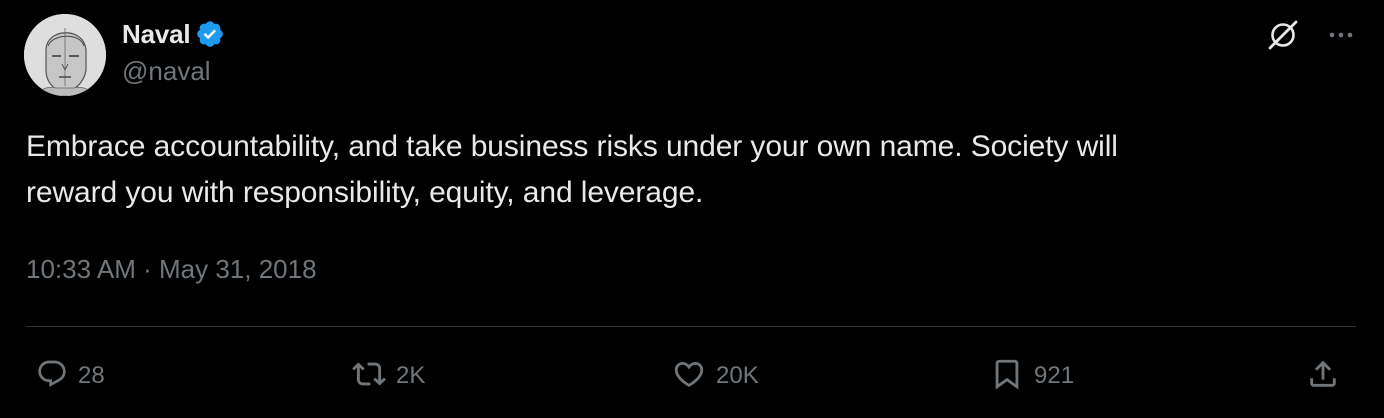 The width and height of the screenshot is (1384, 418). I want to click on tweet-timestamp: 10:33 AM · May 31, 2018, so click(171, 269).